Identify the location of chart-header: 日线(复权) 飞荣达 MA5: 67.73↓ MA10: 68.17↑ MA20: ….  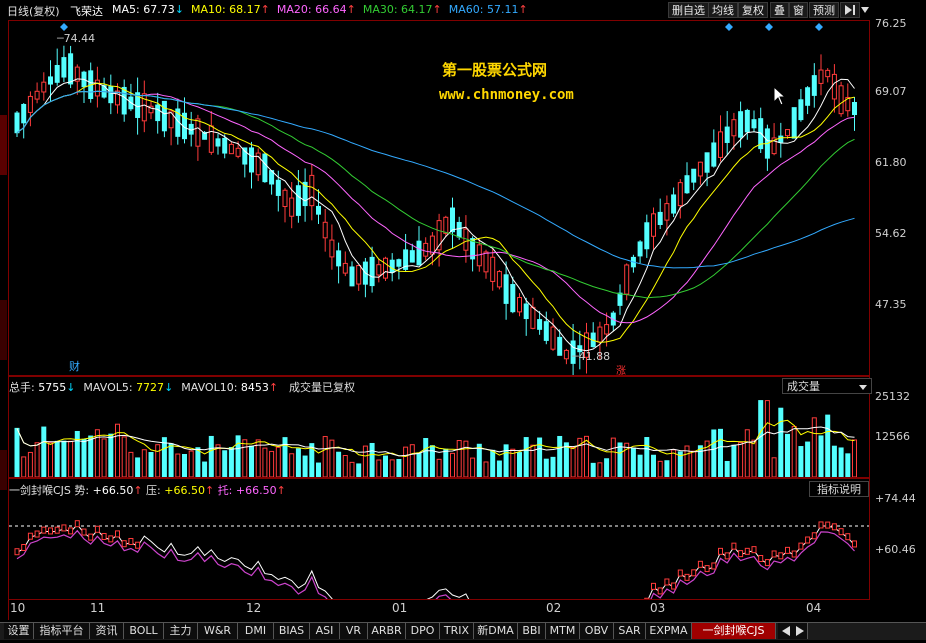
(463, 10).